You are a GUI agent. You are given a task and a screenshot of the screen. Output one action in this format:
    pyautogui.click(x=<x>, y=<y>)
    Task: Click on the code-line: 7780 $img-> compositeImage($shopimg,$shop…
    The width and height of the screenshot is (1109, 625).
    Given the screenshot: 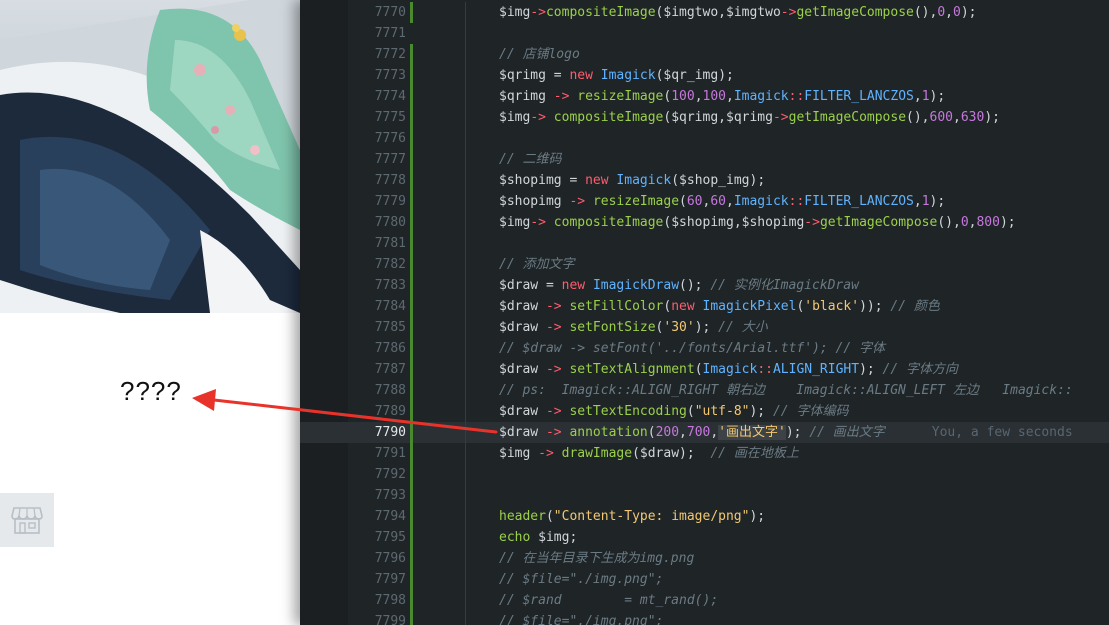 What is the action you would take?
    pyautogui.click(x=704, y=222)
    